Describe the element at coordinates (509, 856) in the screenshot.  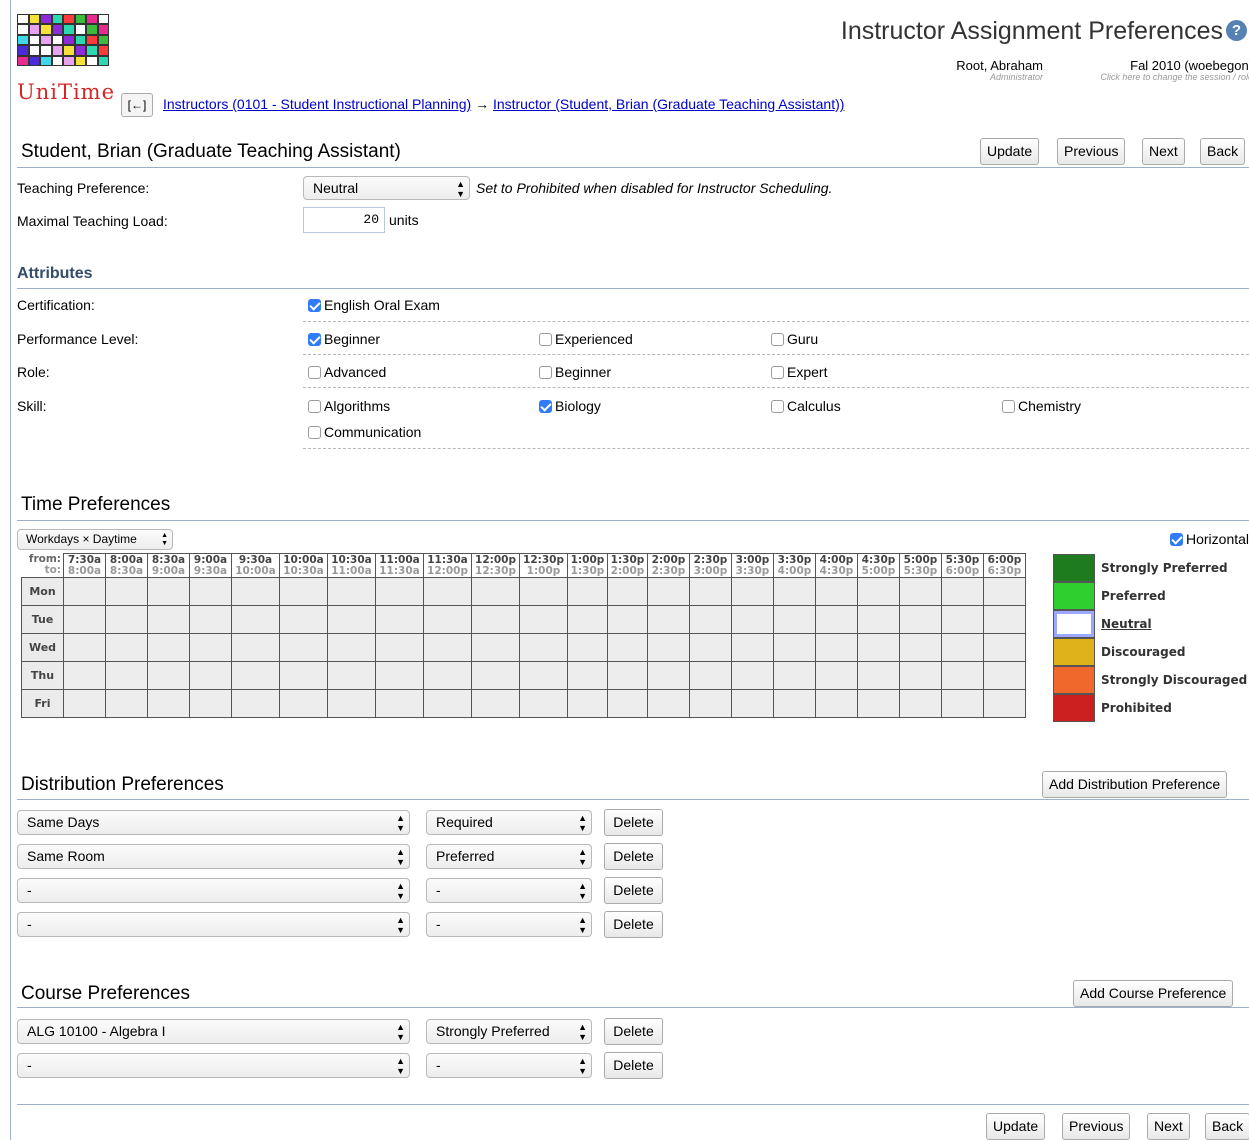
I see `preference-level-select: Preferred ▲ ▼` at that location.